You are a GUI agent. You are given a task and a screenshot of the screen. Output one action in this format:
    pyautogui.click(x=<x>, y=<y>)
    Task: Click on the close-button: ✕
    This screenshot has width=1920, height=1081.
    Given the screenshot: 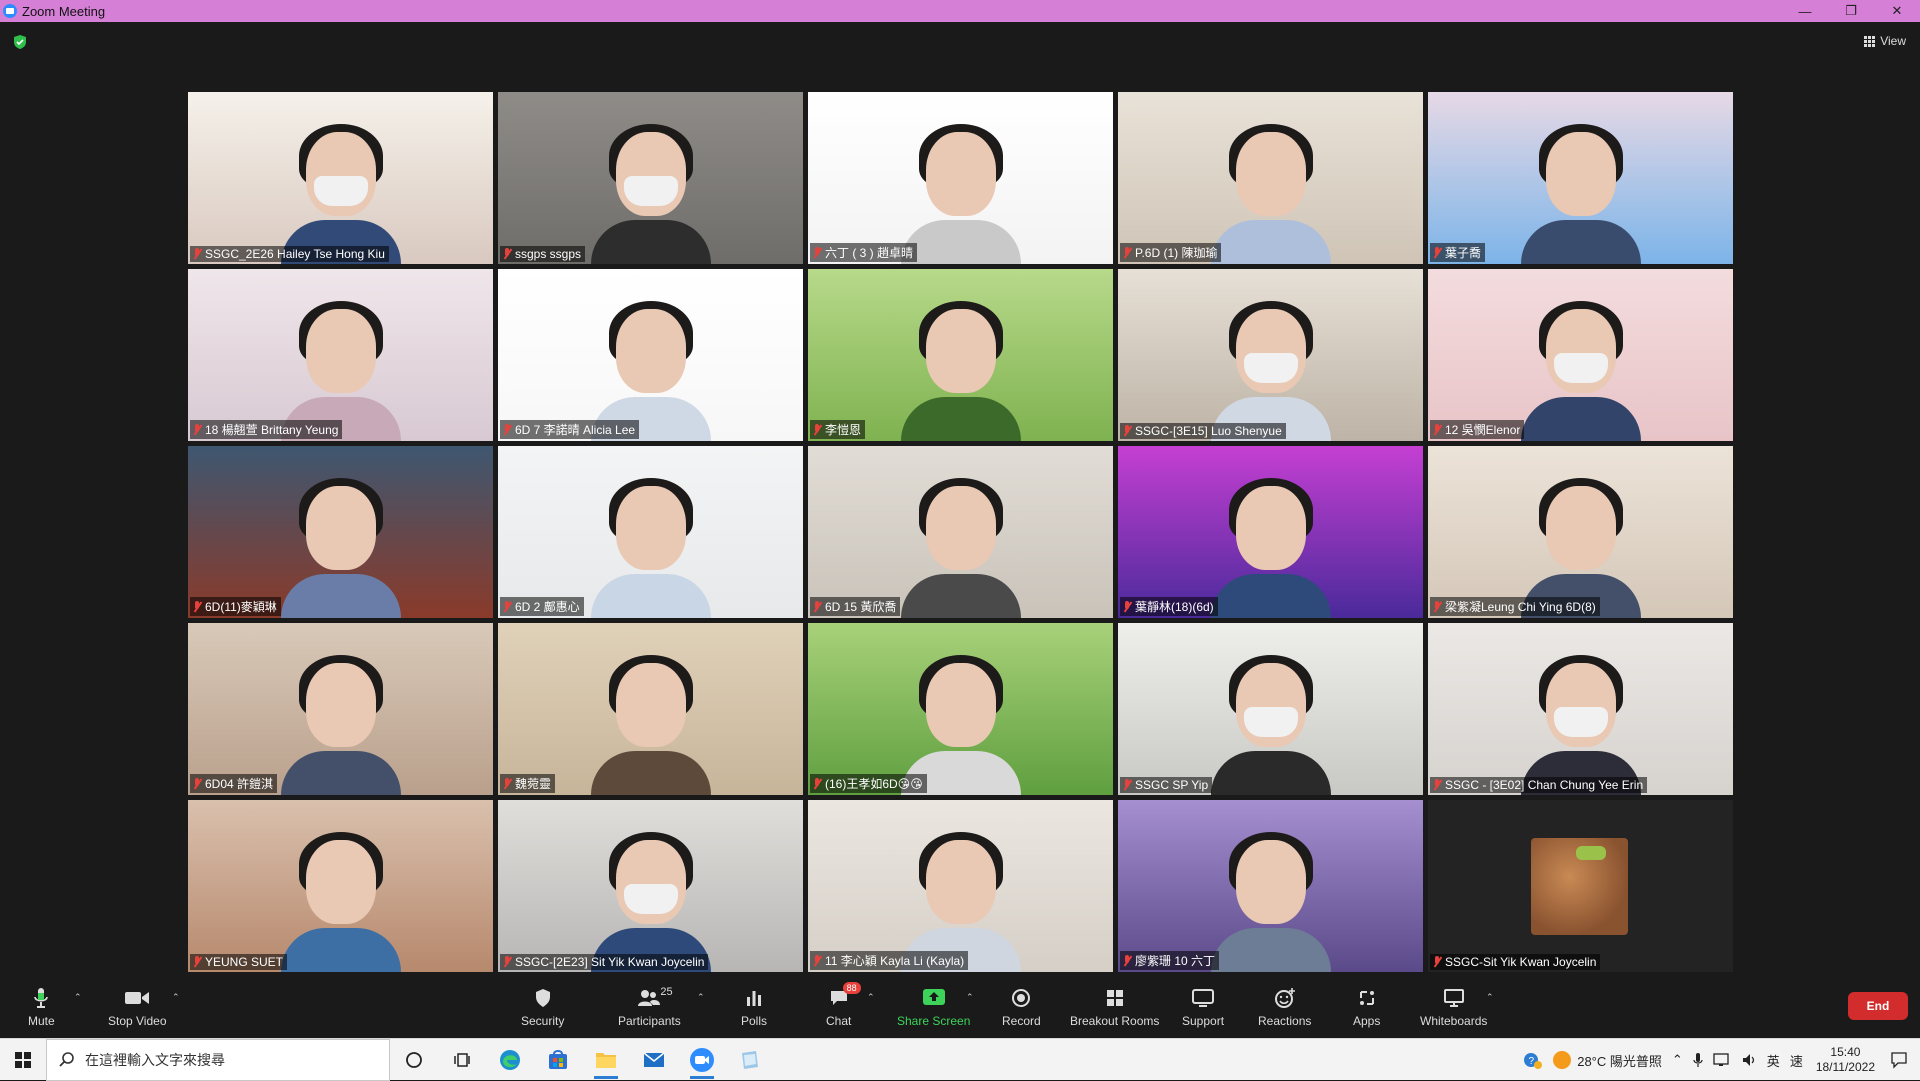 What is the action you would take?
    pyautogui.click(x=1897, y=11)
    